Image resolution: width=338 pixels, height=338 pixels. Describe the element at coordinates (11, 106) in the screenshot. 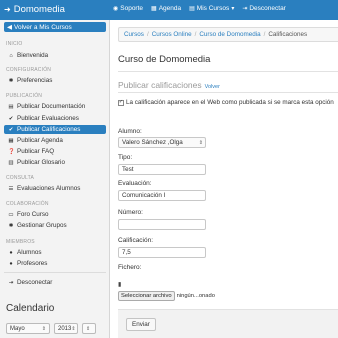

I see `document-icon: ▤` at that location.